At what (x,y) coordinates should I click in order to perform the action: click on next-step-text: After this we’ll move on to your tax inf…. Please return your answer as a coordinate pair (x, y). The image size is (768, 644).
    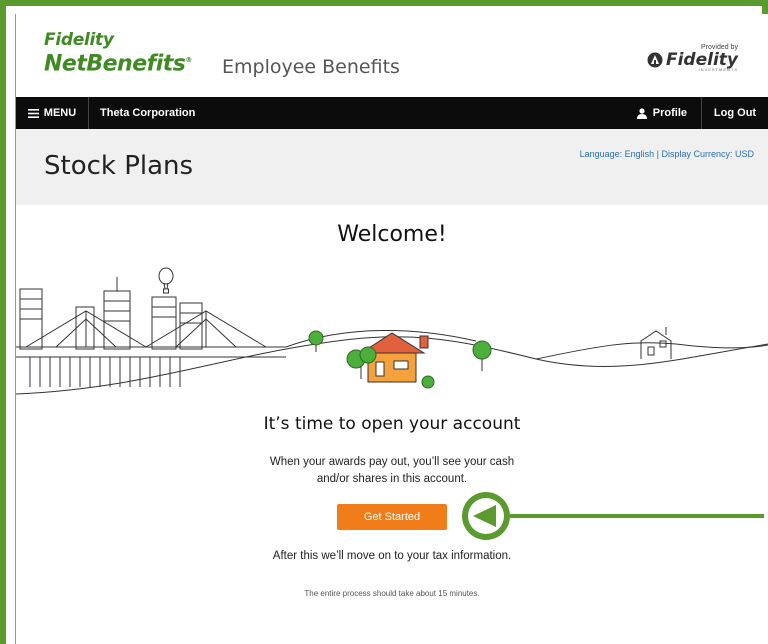
    Looking at the image, I should click on (392, 556).